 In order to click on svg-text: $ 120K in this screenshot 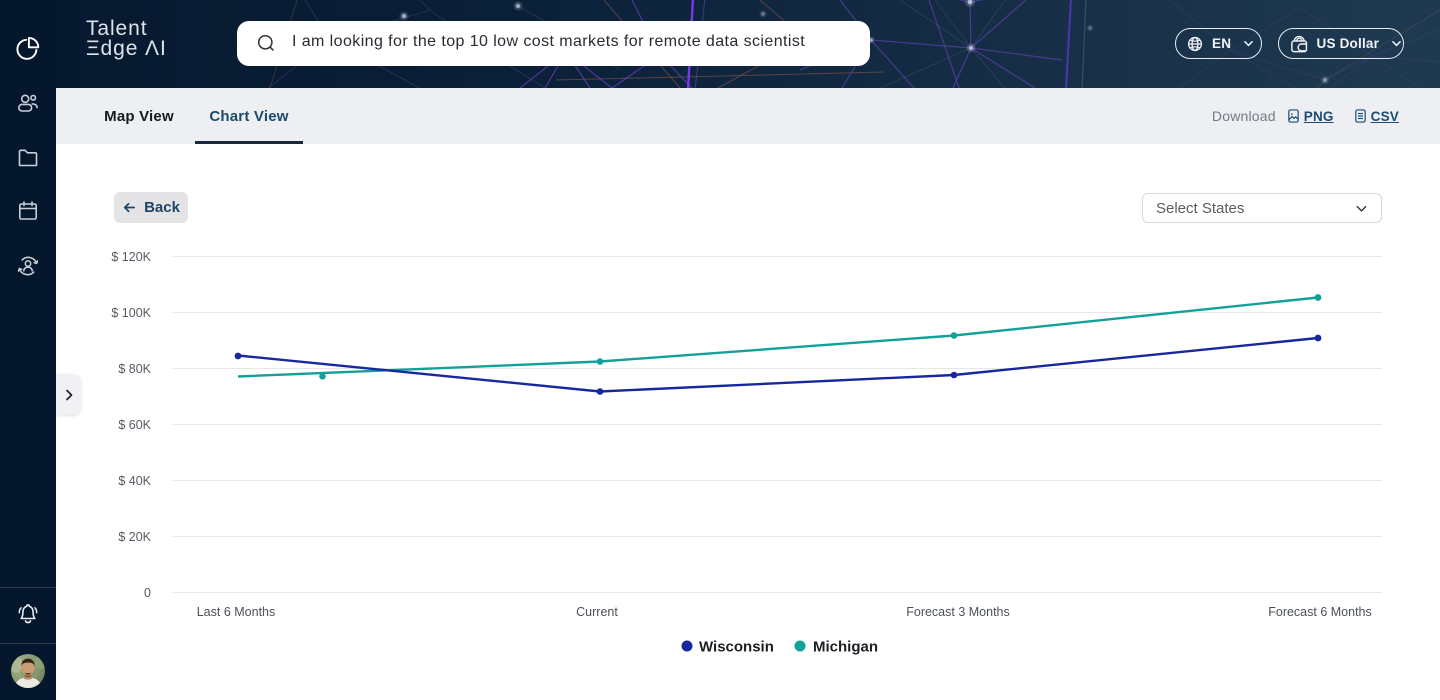, I will do `click(131, 257)`.